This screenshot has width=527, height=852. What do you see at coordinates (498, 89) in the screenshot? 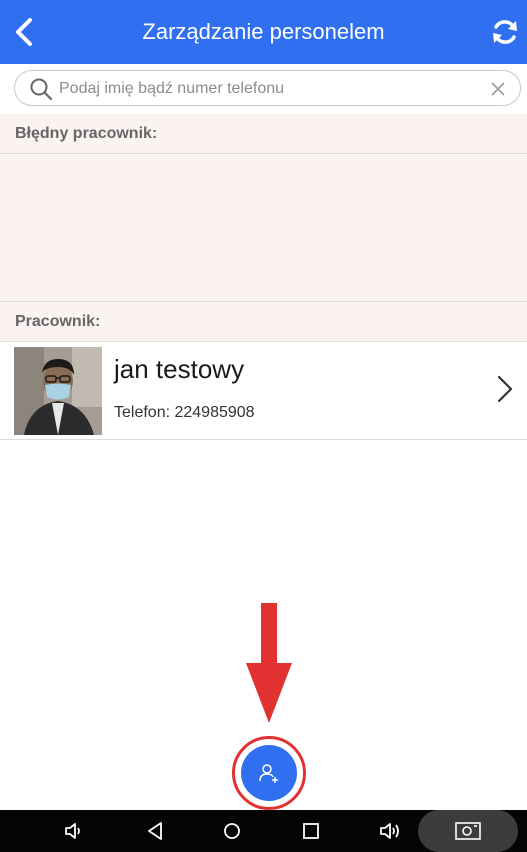
I see `close-icon` at bounding box center [498, 89].